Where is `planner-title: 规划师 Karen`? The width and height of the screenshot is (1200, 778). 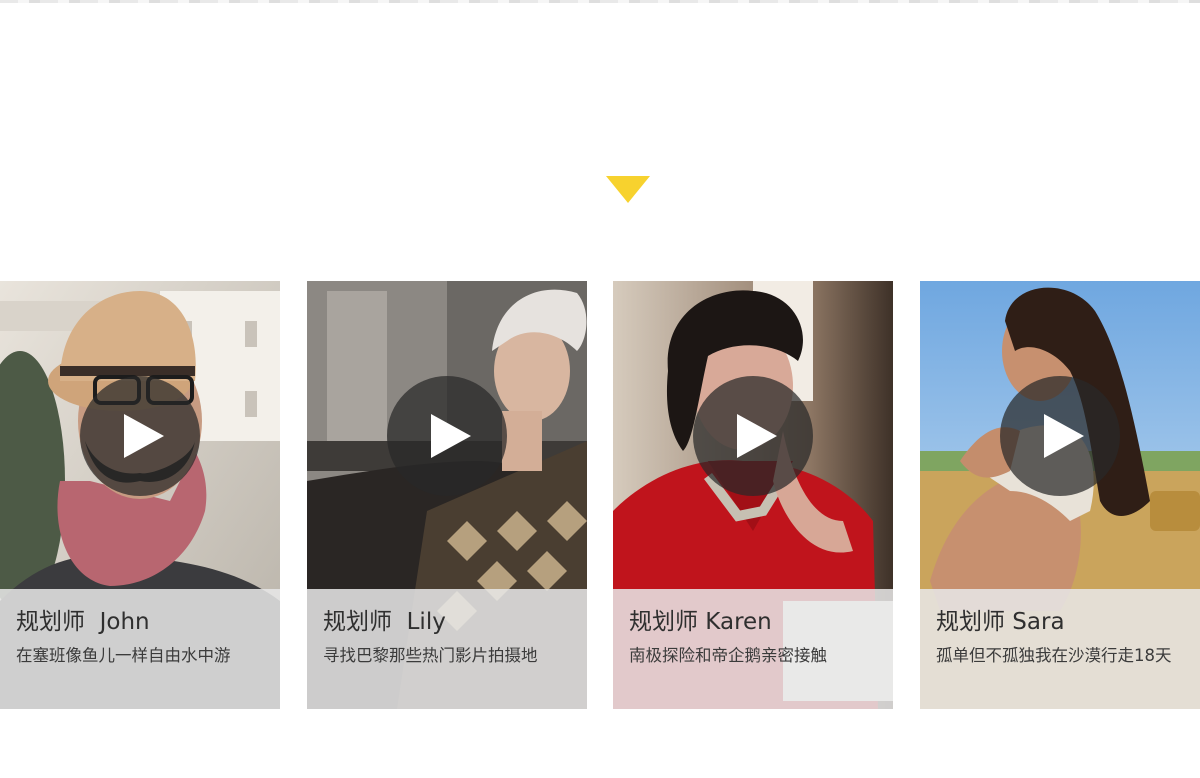 planner-title: 规划师 Karen is located at coordinates (700, 622).